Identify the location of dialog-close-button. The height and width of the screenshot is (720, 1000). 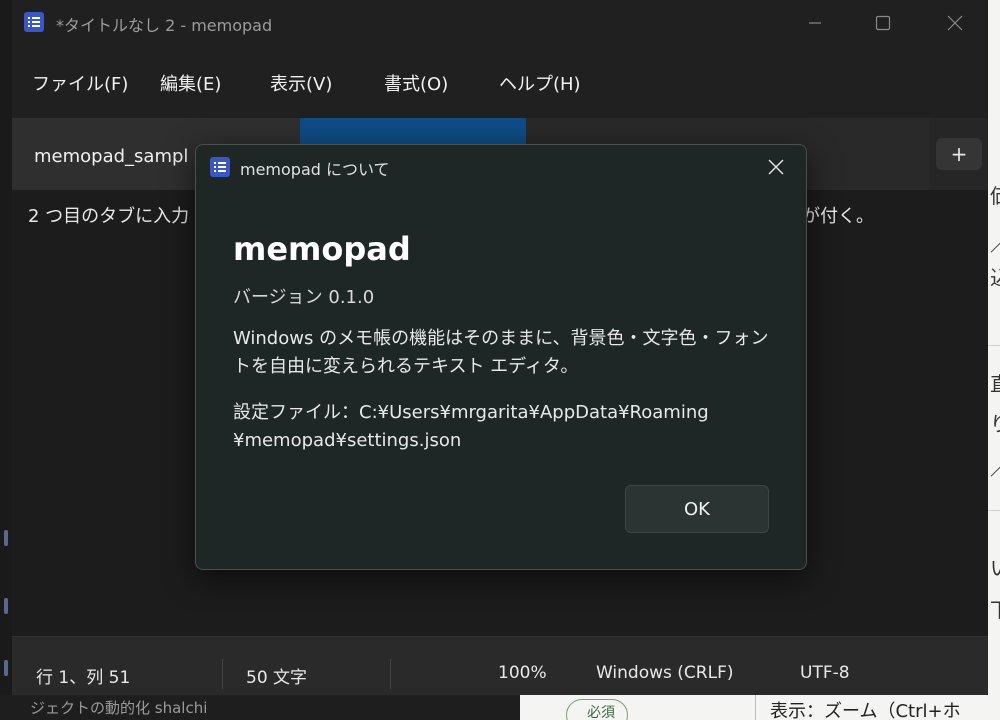
(776, 167).